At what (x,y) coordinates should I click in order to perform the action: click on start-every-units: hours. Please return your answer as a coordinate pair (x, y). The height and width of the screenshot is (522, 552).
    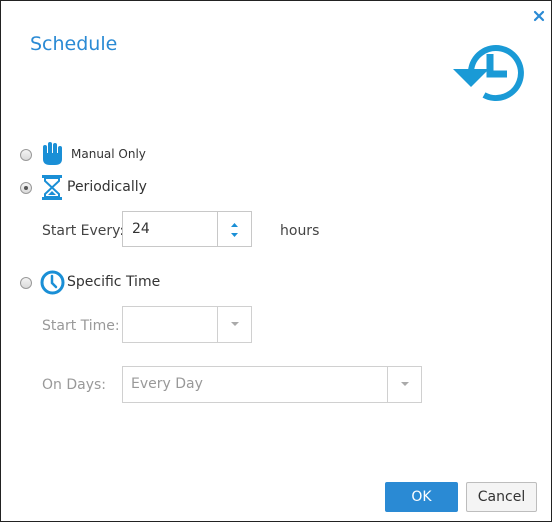
    Looking at the image, I should click on (300, 231).